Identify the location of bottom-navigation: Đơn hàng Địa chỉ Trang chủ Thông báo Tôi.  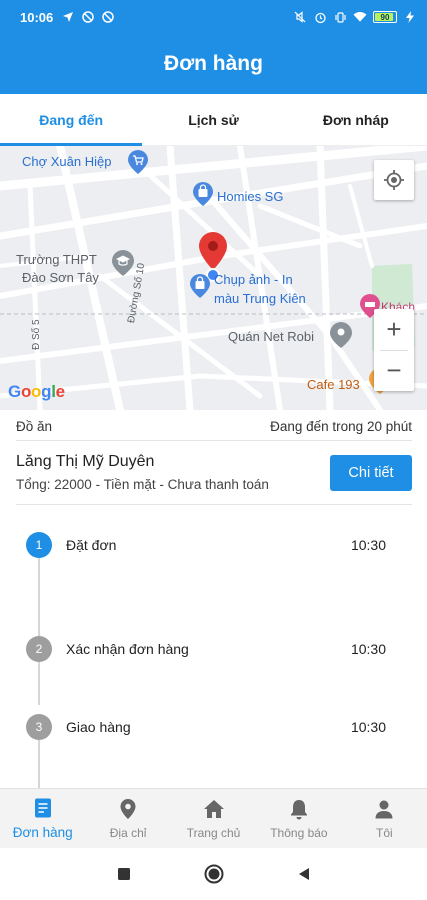
(213, 818).